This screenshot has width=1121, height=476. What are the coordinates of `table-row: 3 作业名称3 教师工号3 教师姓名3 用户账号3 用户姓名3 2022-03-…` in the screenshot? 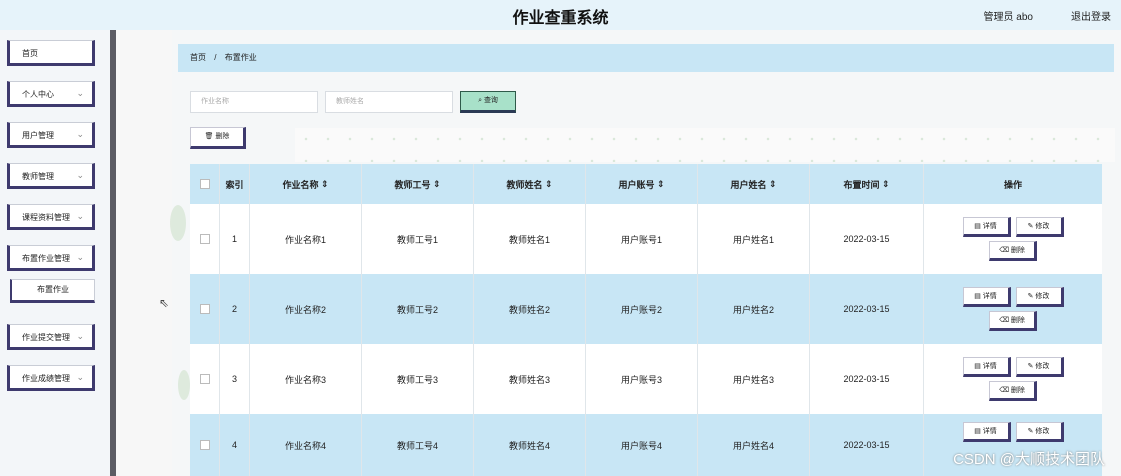 It's located at (646, 379).